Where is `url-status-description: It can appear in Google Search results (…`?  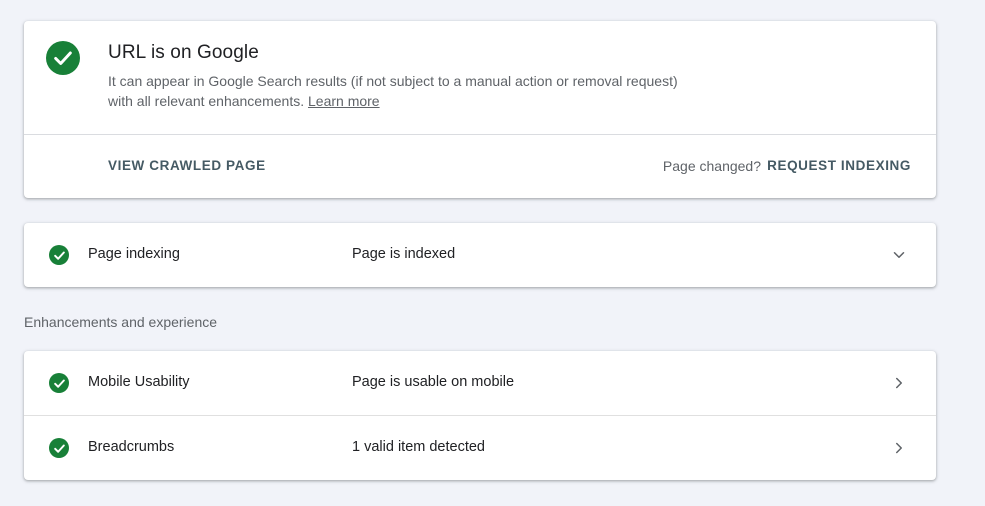
url-status-description: It can appear in Google Search results (… is located at coordinates (398, 91).